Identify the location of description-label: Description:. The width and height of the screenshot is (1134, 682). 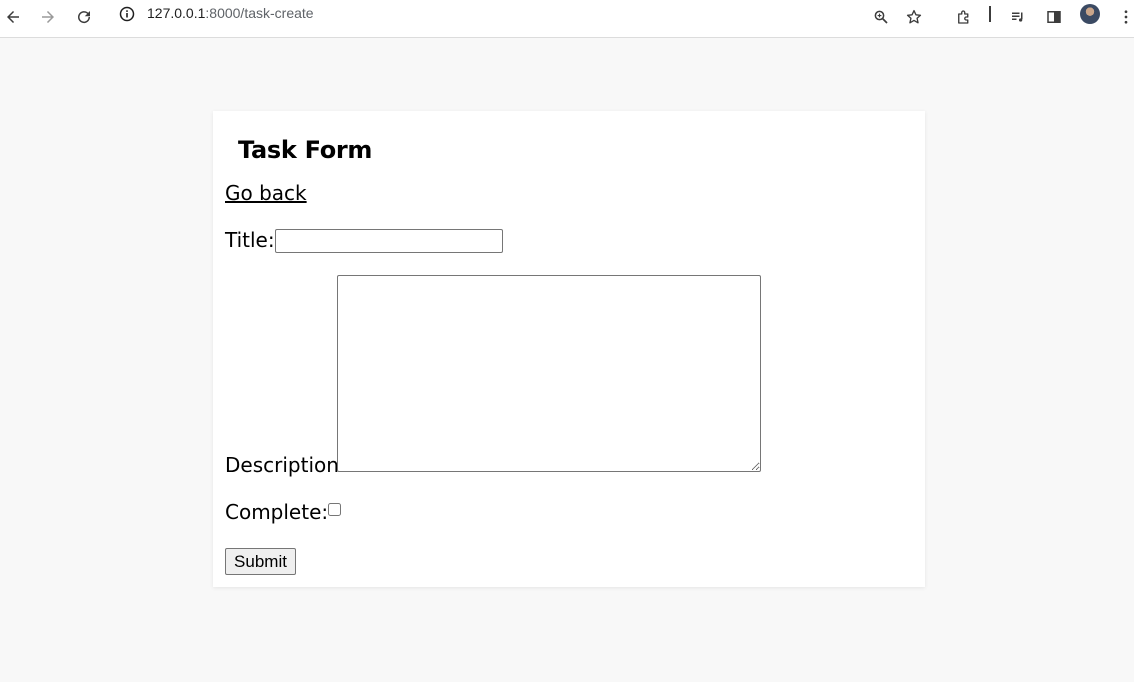
(285, 465).